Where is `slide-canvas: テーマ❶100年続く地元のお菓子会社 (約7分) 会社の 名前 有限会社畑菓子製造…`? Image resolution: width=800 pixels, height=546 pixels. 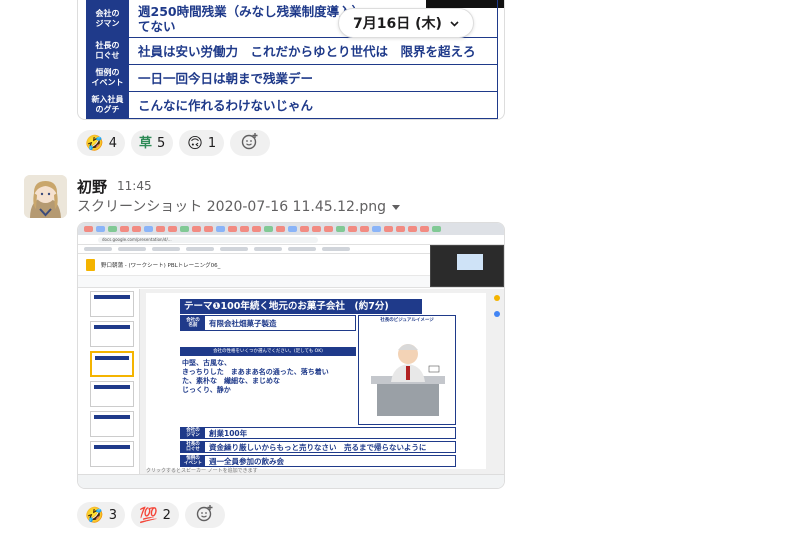 slide-canvas: テーマ❶100年続く地元のお菓子会社 (約7分) 会社の 名前 有限会社畑菓子製造… is located at coordinates (316, 381).